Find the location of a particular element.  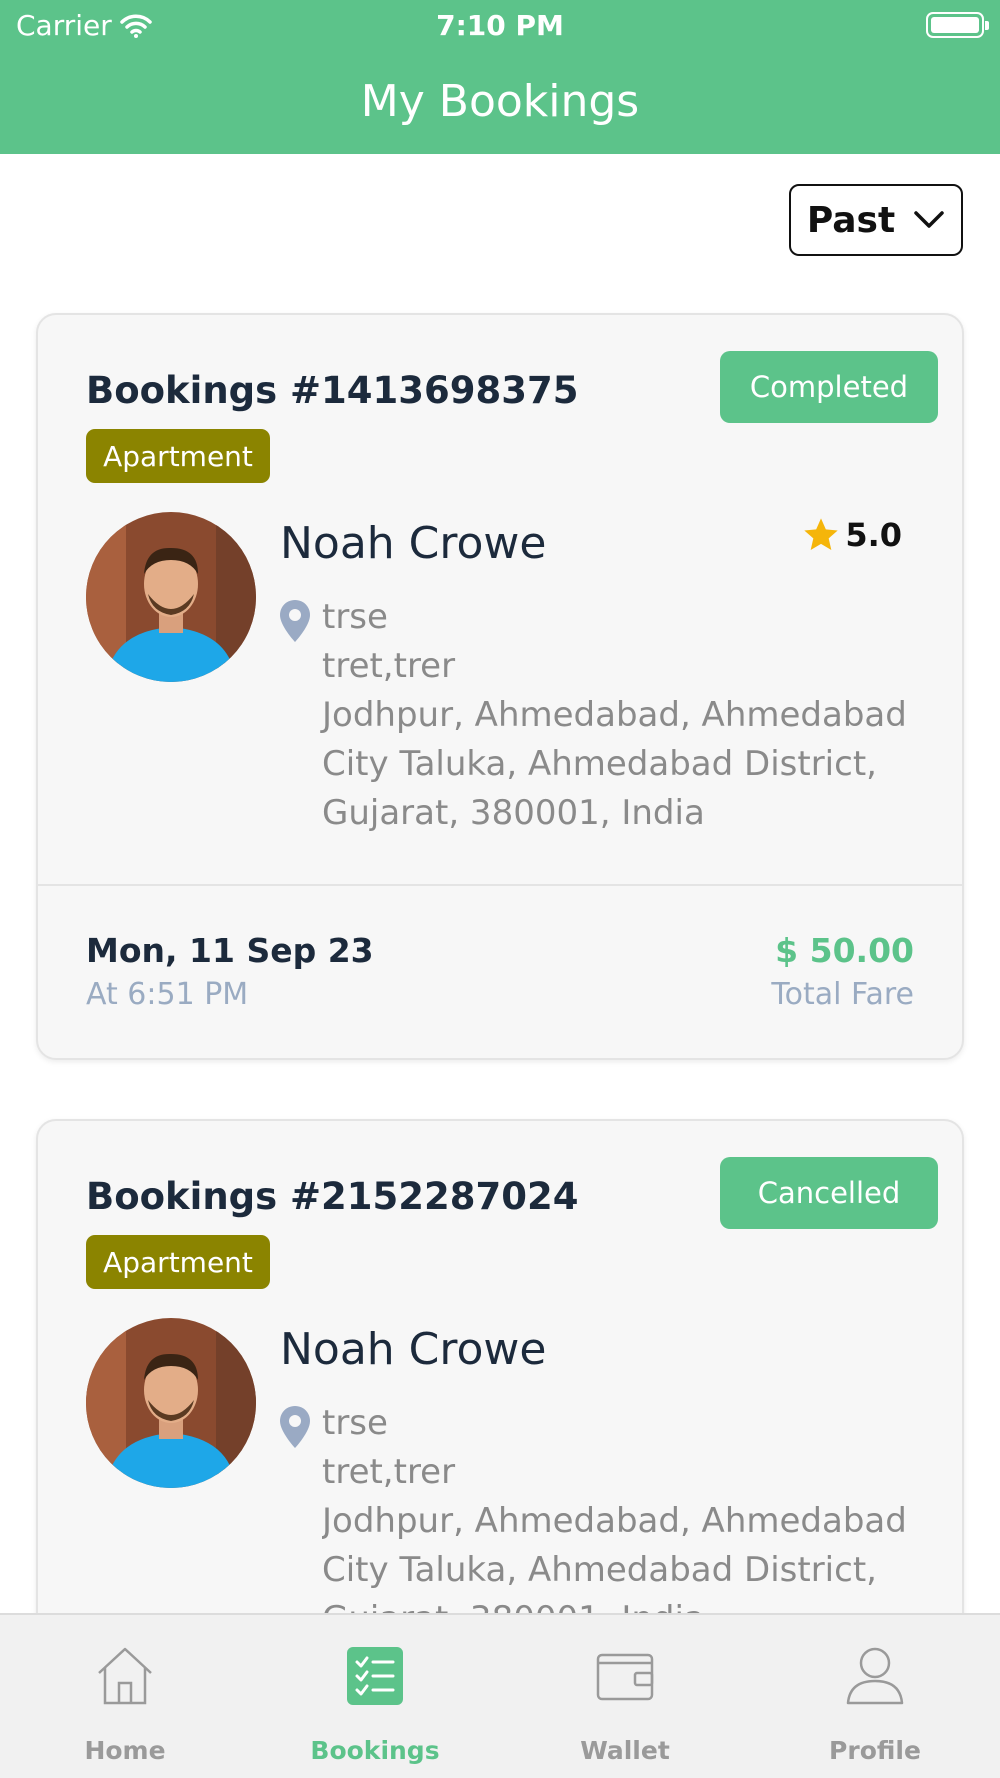

profile-icon is located at coordinates (875, 1676).